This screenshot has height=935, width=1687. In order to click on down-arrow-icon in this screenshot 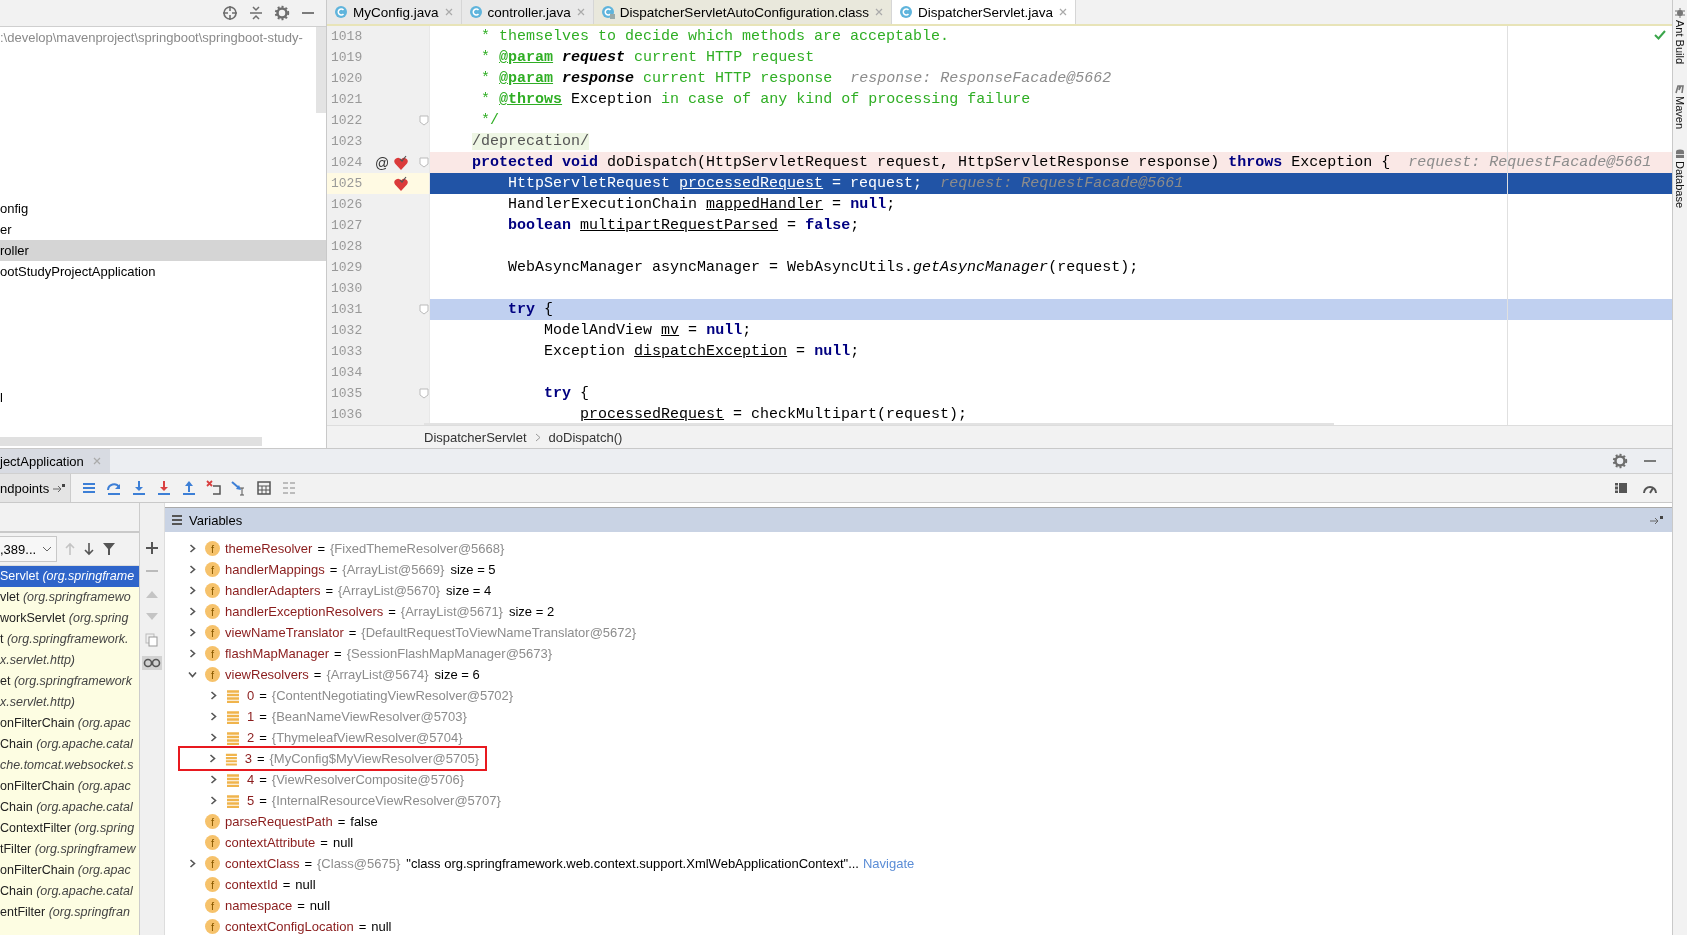, I will do `click(89, 549)`.